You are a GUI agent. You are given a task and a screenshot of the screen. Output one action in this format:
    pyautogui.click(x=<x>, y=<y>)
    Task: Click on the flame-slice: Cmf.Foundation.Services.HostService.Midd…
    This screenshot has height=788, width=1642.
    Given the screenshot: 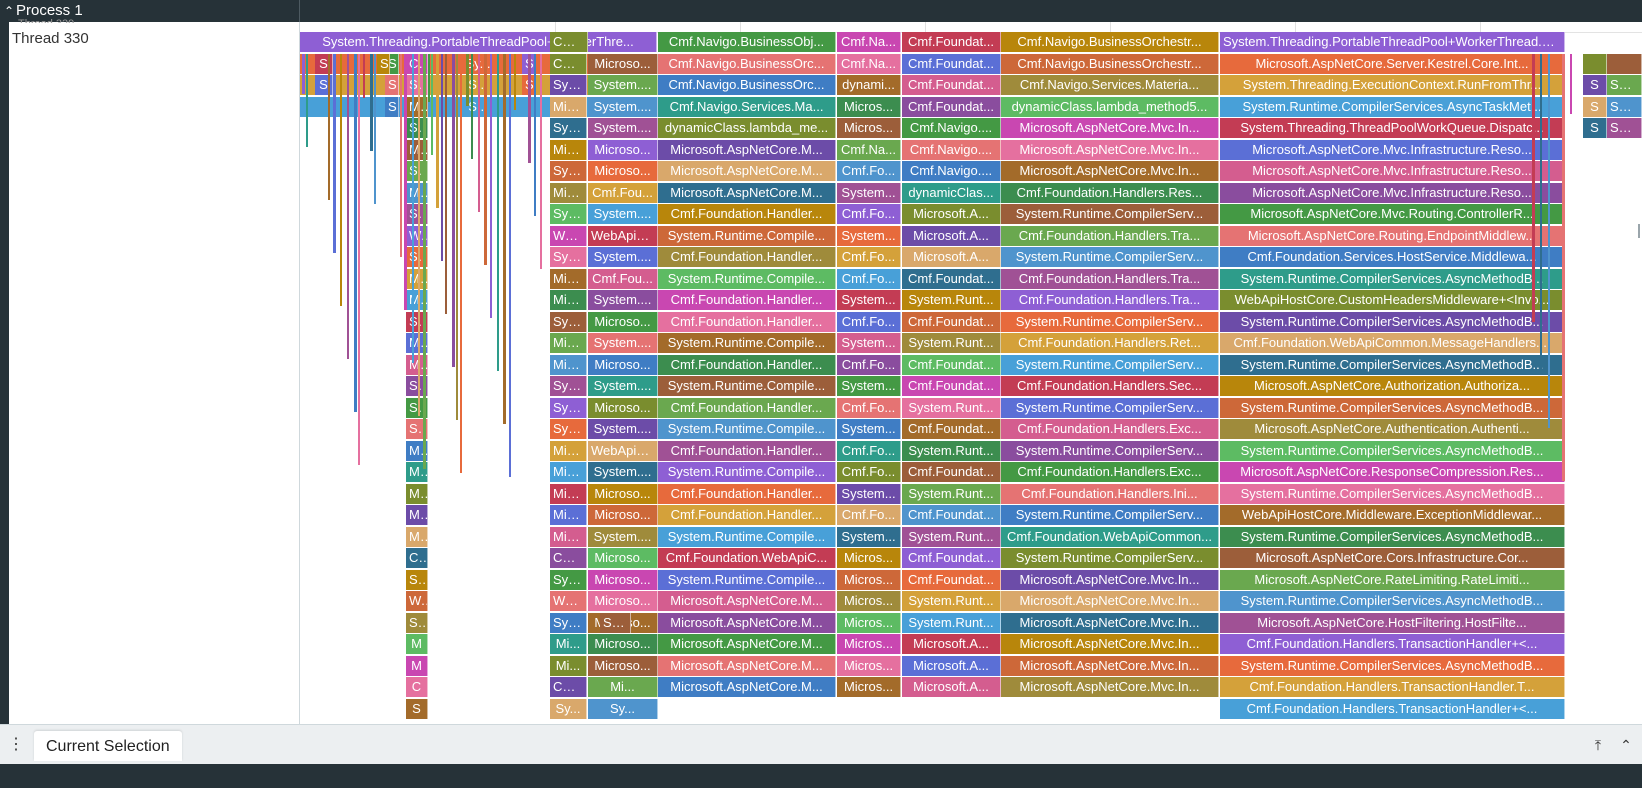 What is the action you would take?
    pyautogui.click(x=1392, y=257)
    